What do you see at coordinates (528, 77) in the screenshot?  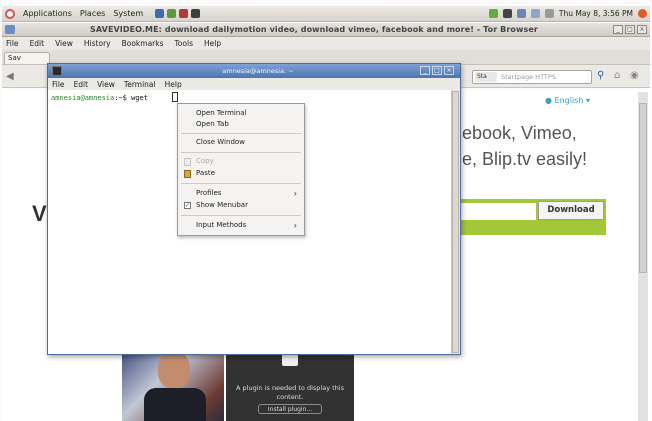 I see `search-placeholder: Startpage HTTPS` at bounding box center [528, 77].